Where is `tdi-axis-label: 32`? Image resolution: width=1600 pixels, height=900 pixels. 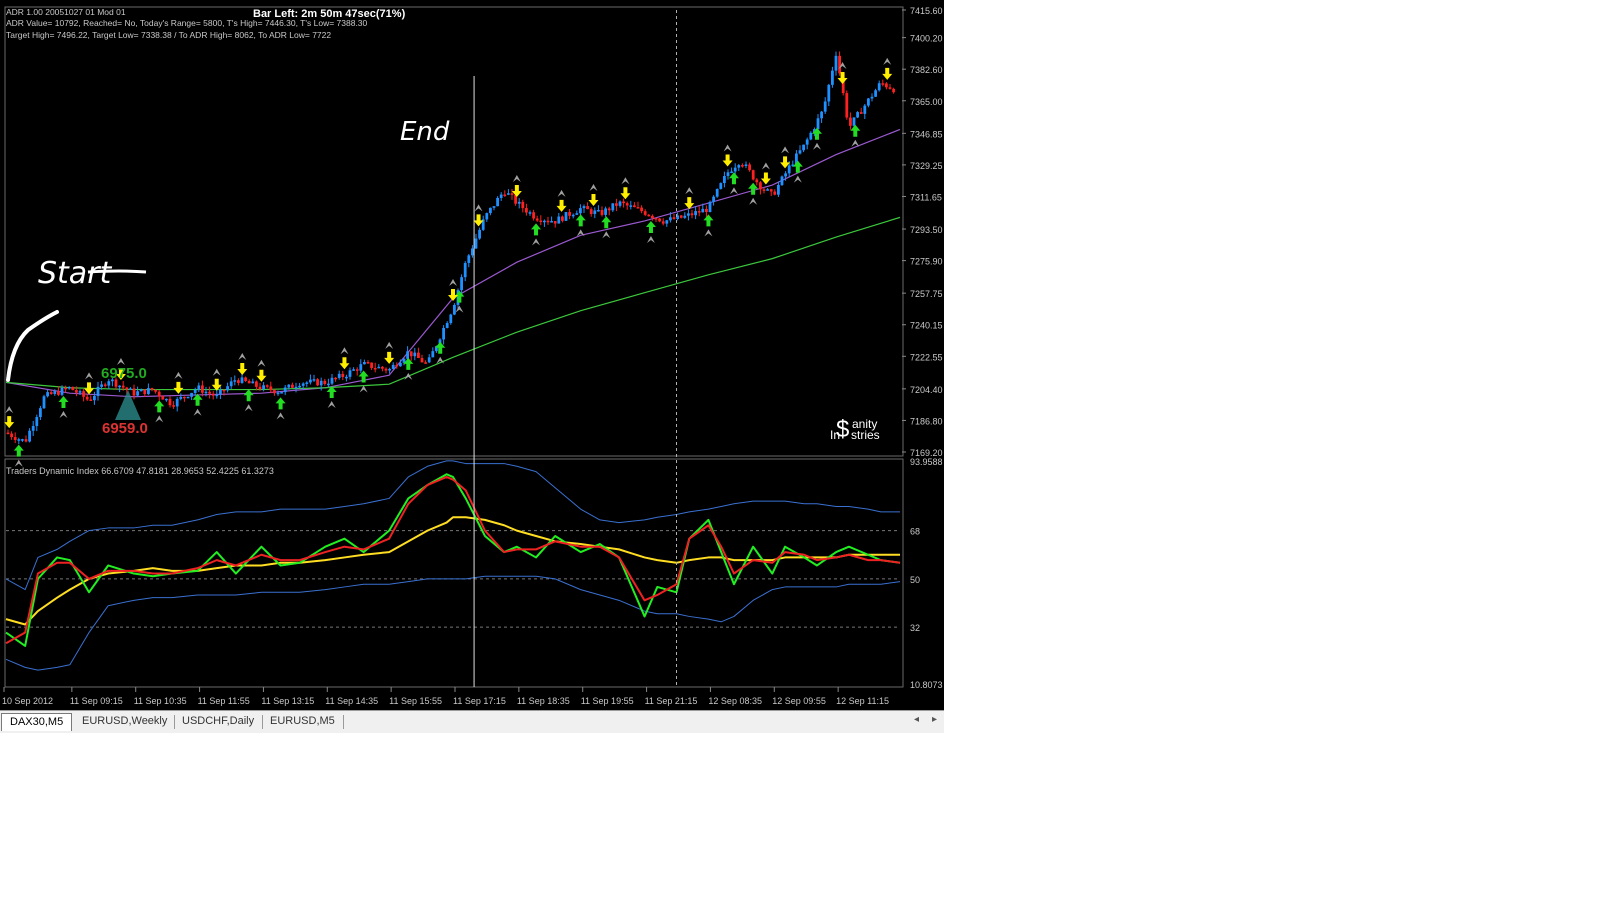 tdi-axis-label: 32 is located at coordinates (915, 628).